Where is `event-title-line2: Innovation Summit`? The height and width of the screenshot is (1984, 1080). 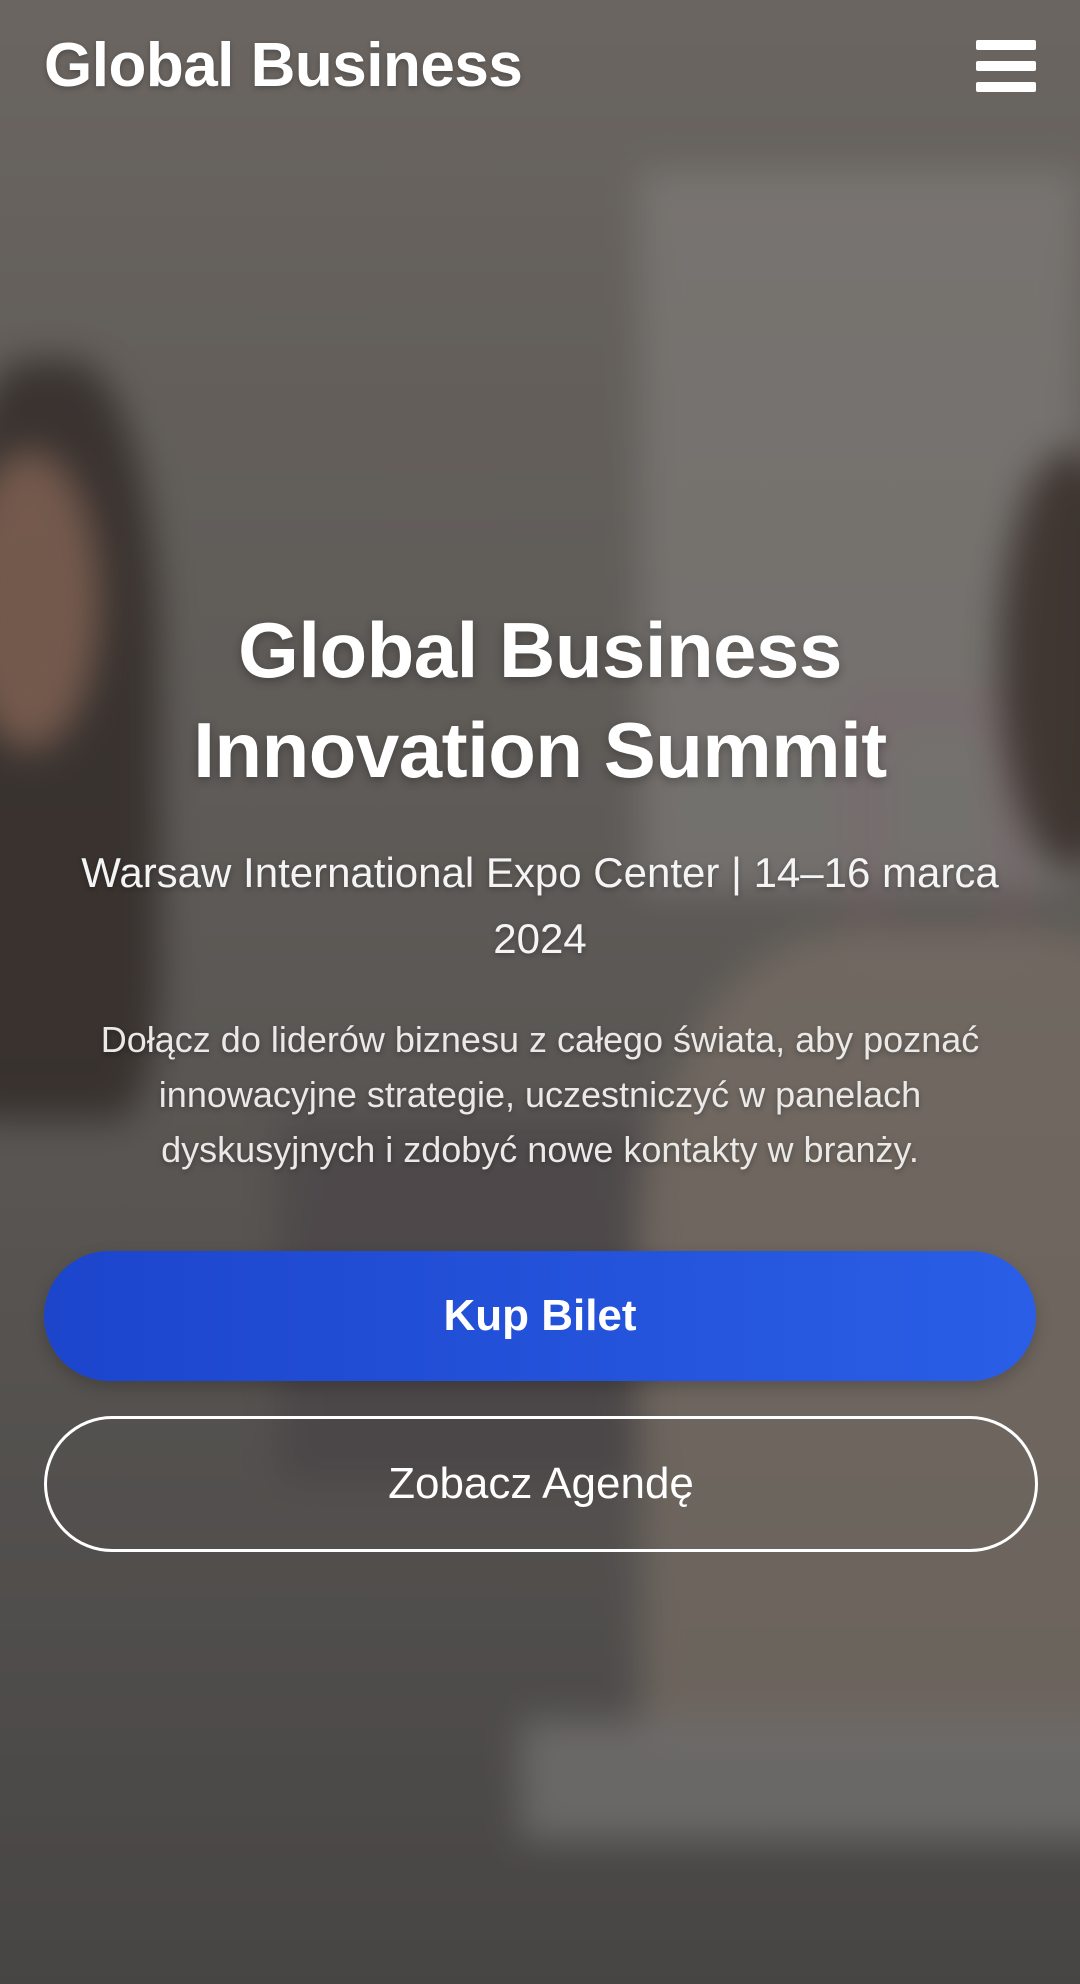
event-title-line2: Innovation Summit is located at coordinates (540, 750).